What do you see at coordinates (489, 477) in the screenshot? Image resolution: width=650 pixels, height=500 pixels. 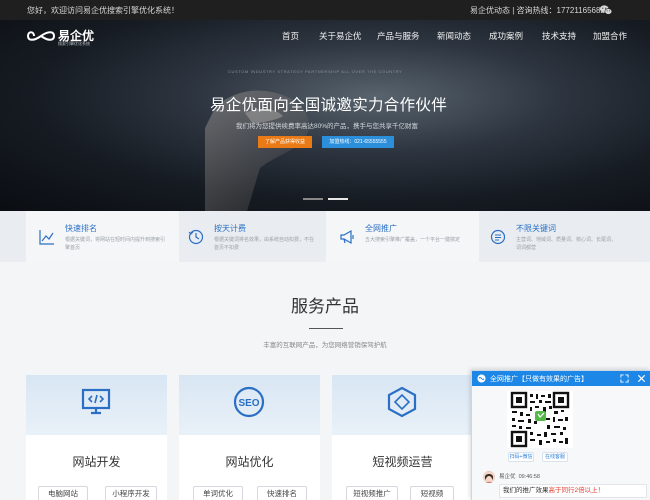 I see `agent-avatar` at bounding box center [489, 477].